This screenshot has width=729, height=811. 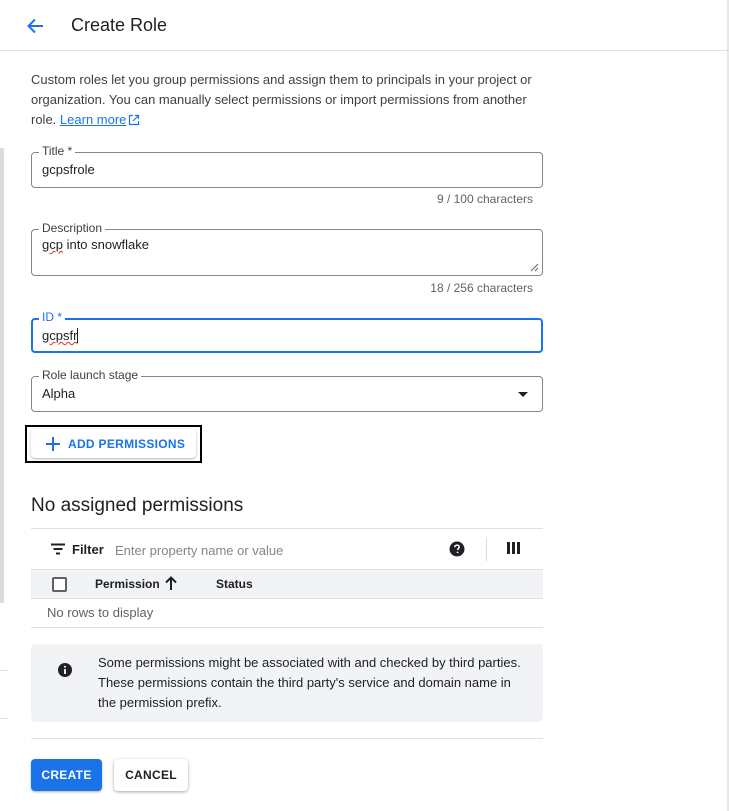 I want to click on arrow-left-icon, so click(x=35, y=26).